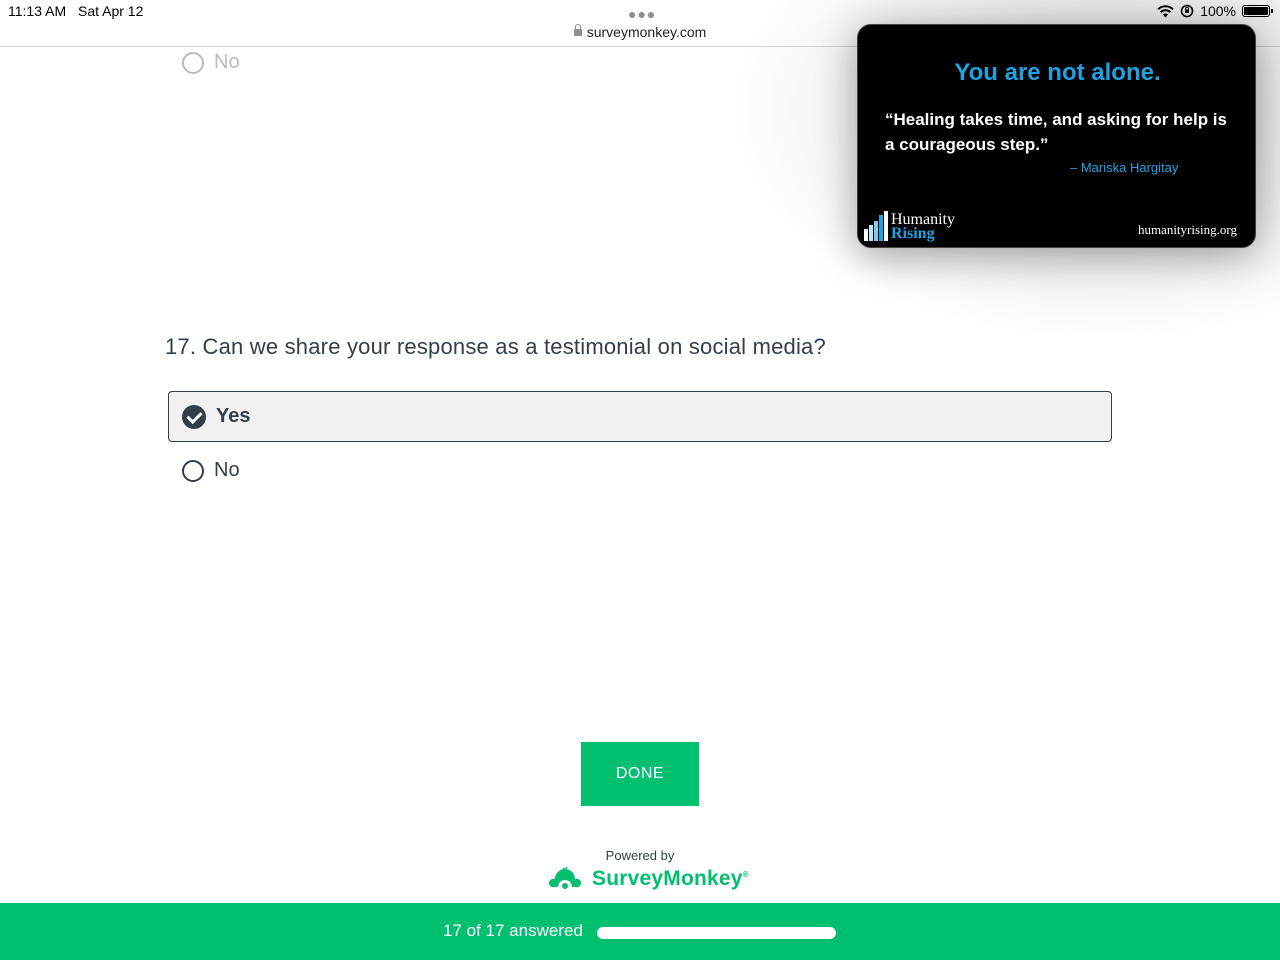 The image size is (1280, 960). I want to click on done-button: DONE, so click(640, 774).